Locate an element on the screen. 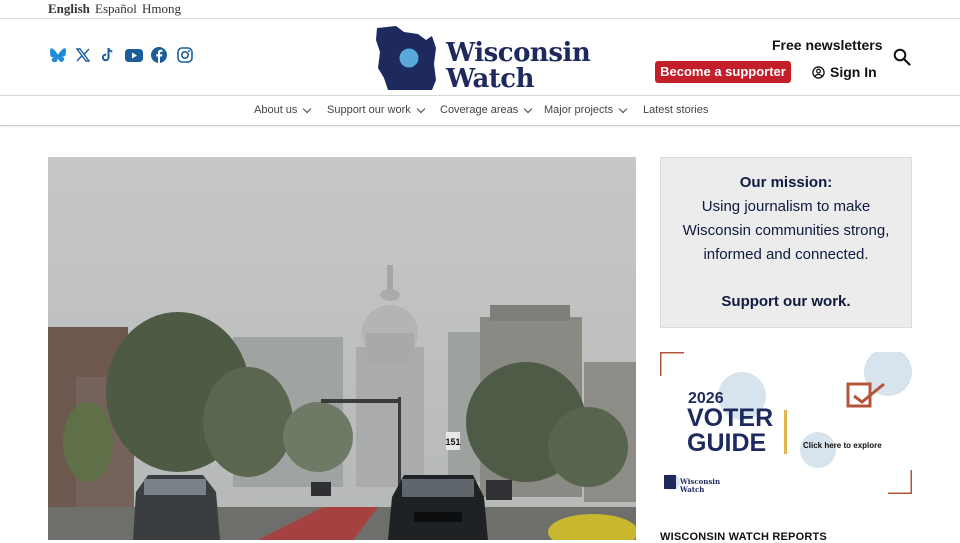  wisconsin-map-logo-icon is located at coordinates (406, 58).